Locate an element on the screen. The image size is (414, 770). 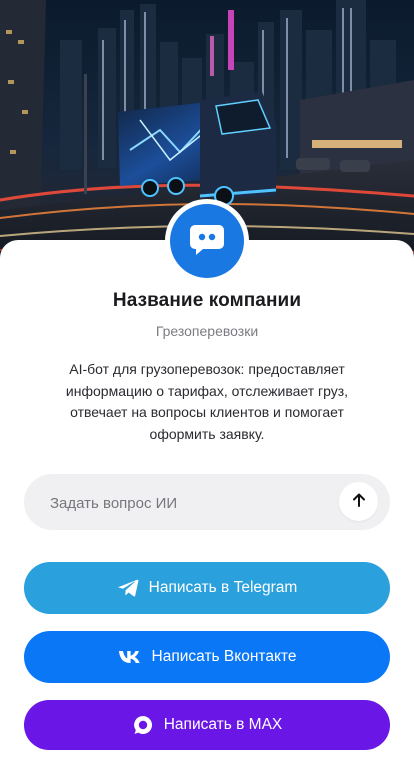
ask-ai-input is located at coordinates (195, 503).